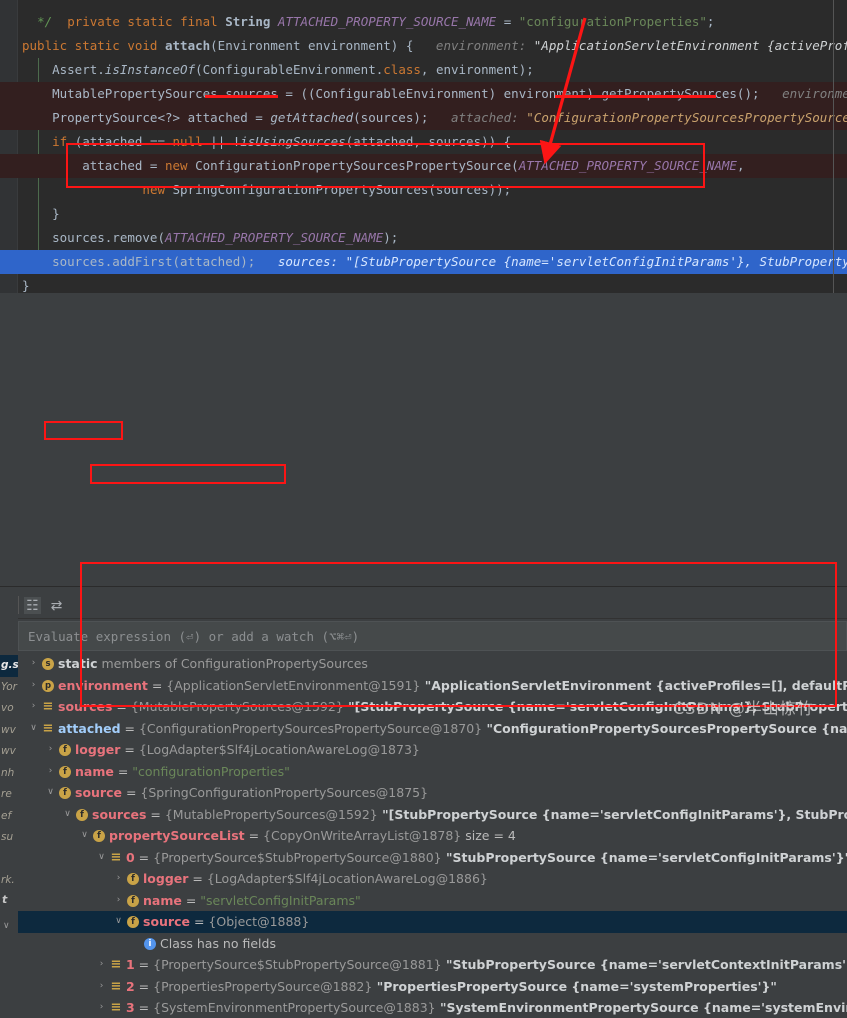 This screenshot has width=847, height=1018. Describe the element at coordinates (563, 91) in the screenshot. I see `red-arrow-svg` at that location.